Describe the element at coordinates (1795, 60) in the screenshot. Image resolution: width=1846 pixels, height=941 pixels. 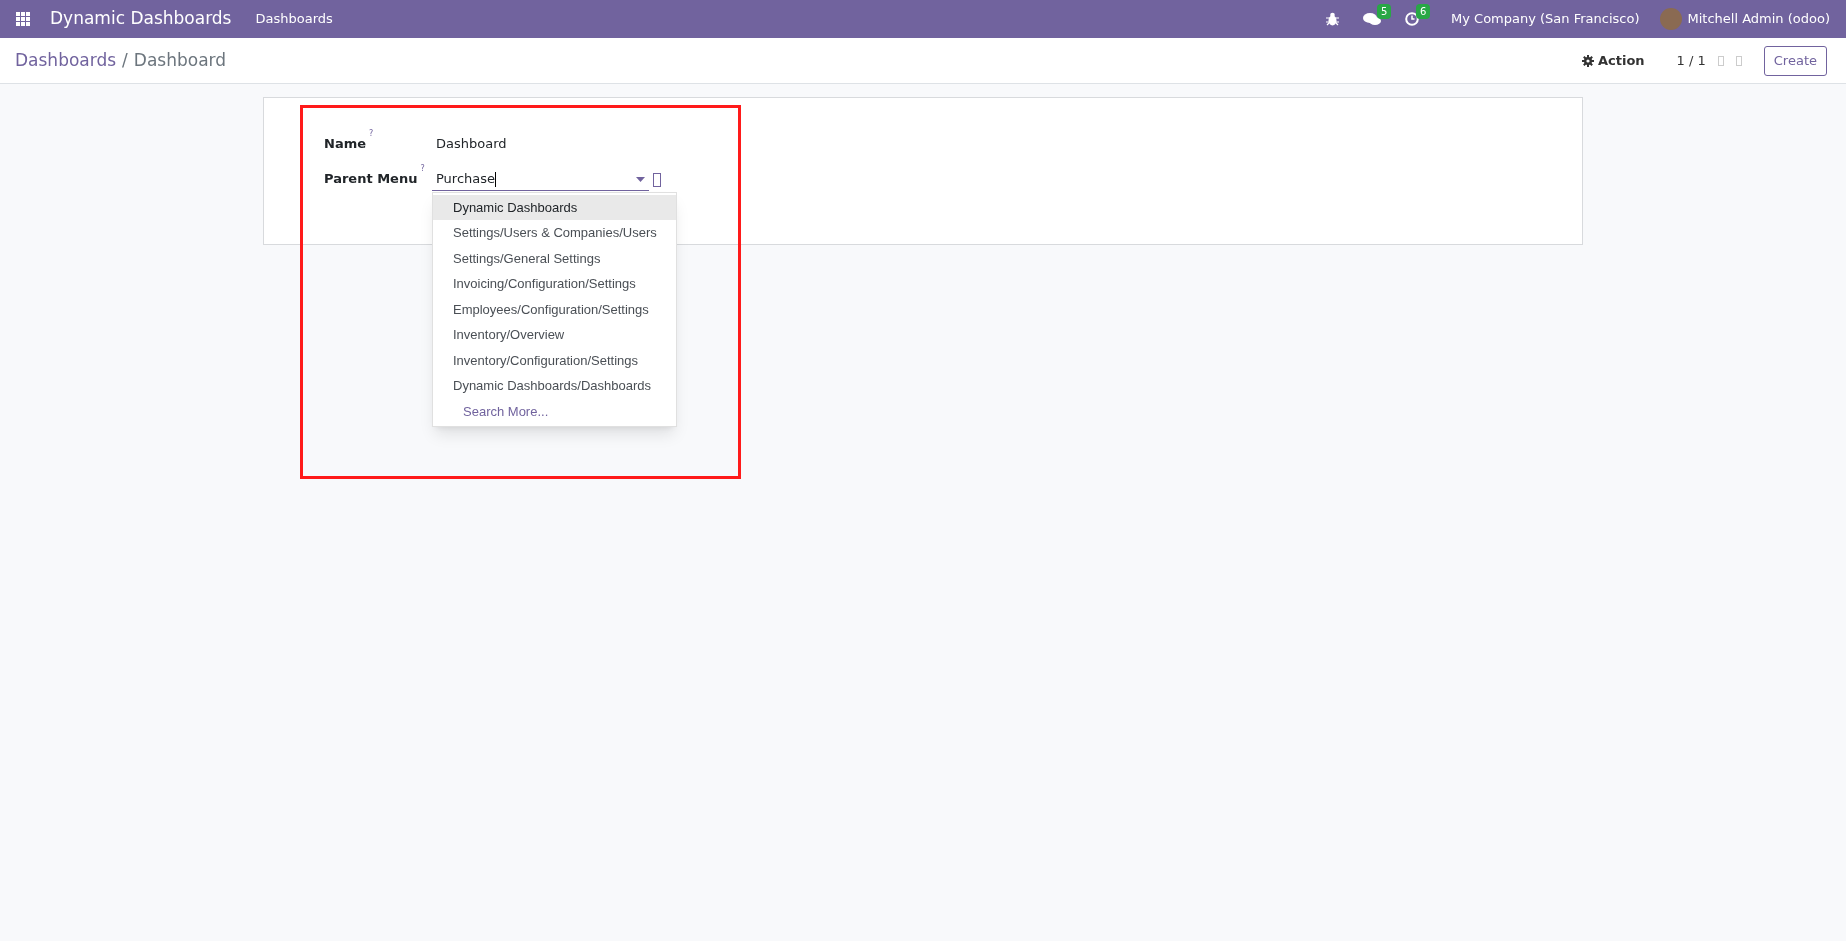
I see `create-button: Create` at that location.